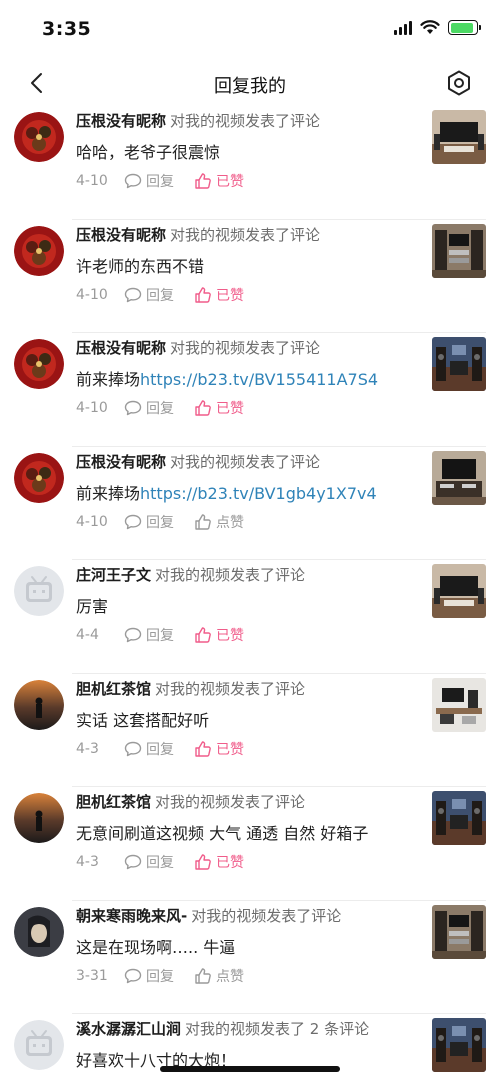 The image size is (500, 1082). I want to click on status-bar: 3:35, so click(250, 29).